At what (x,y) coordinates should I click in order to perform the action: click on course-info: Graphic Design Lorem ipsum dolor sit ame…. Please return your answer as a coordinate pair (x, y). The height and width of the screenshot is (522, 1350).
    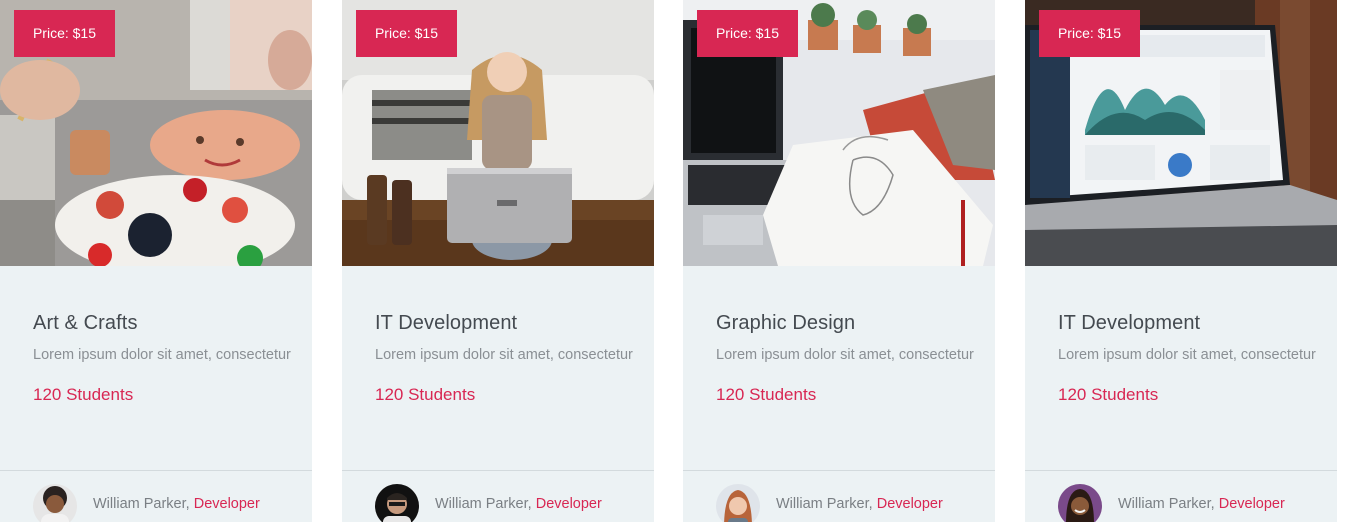
    Looking at the image, I should click on (846, 357).